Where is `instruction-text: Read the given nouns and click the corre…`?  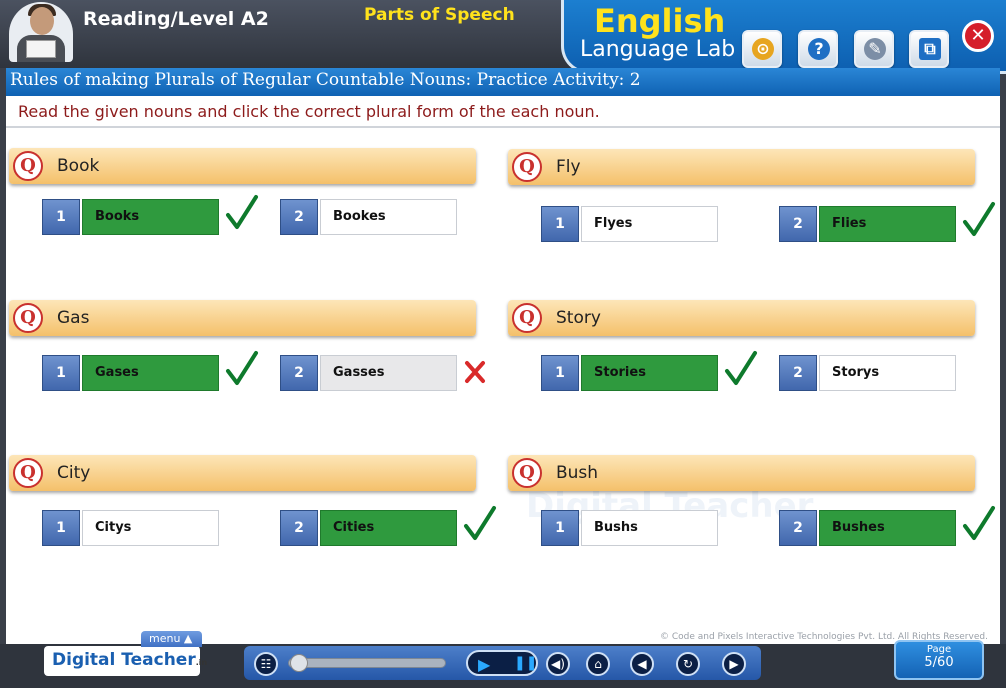
instruction-text: Read the given nouns and click the corre… is located at coordinates (309, 111).